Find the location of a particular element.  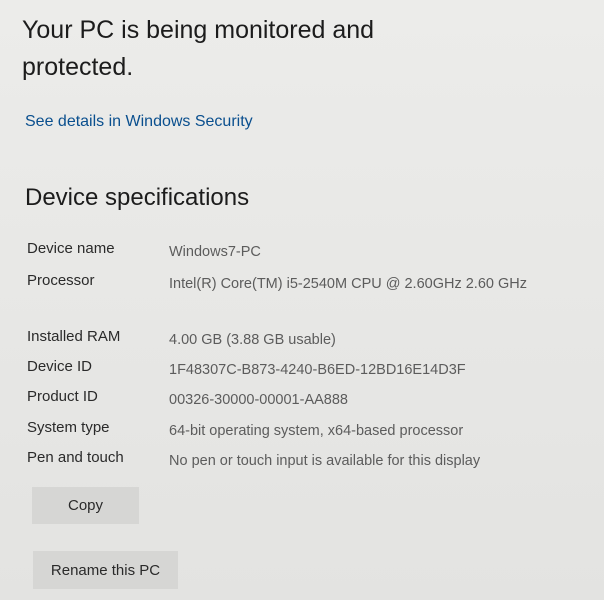

copy-button: Copy is located at coordinates (85, 505).